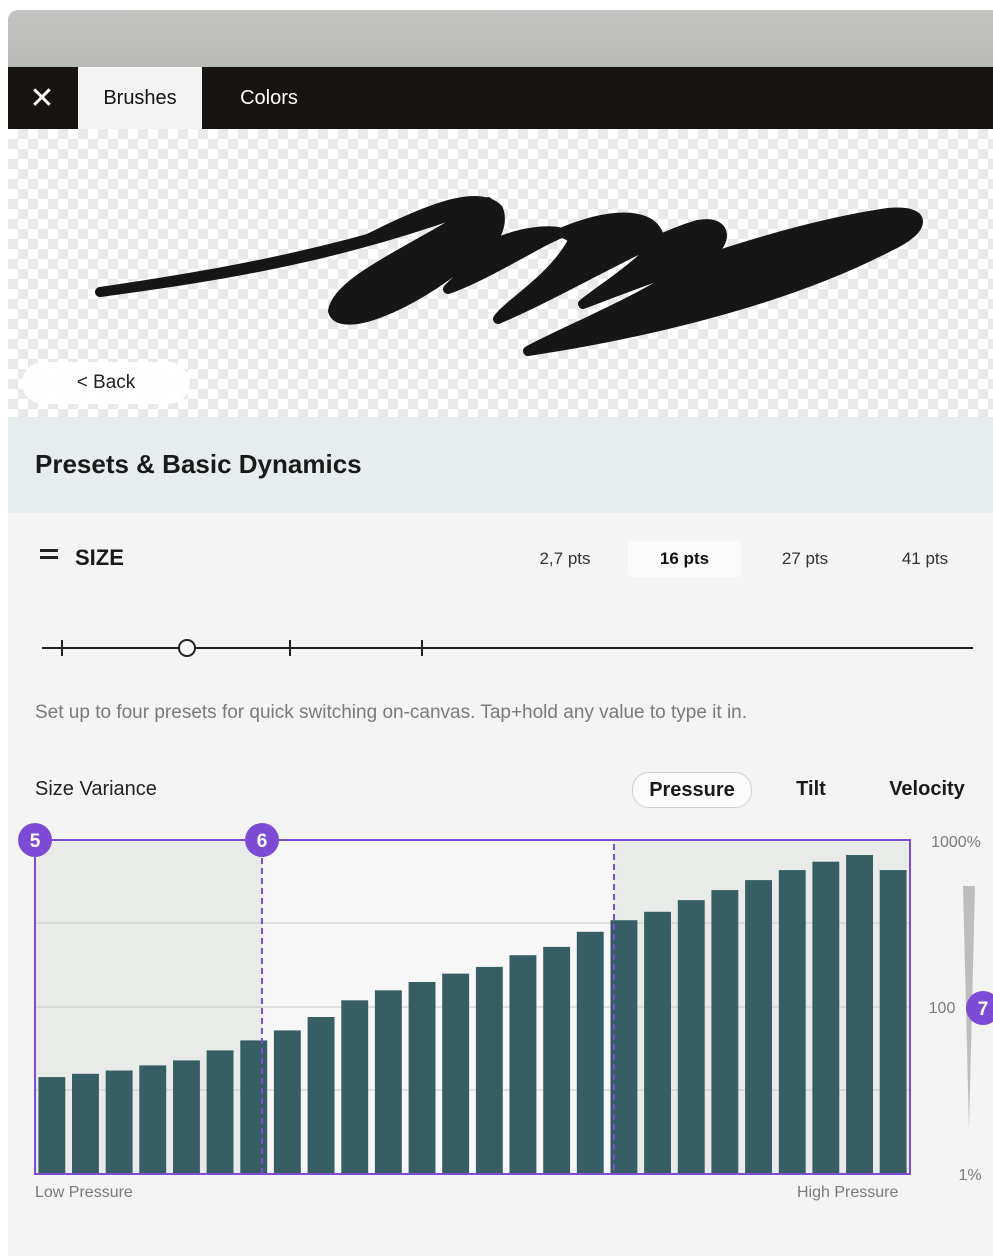 This screenshot has width=993, height=1256. Describe the element at coordinates (565, 559) in the screenshot. I see `preset-1: 2,7 pts` at that location.